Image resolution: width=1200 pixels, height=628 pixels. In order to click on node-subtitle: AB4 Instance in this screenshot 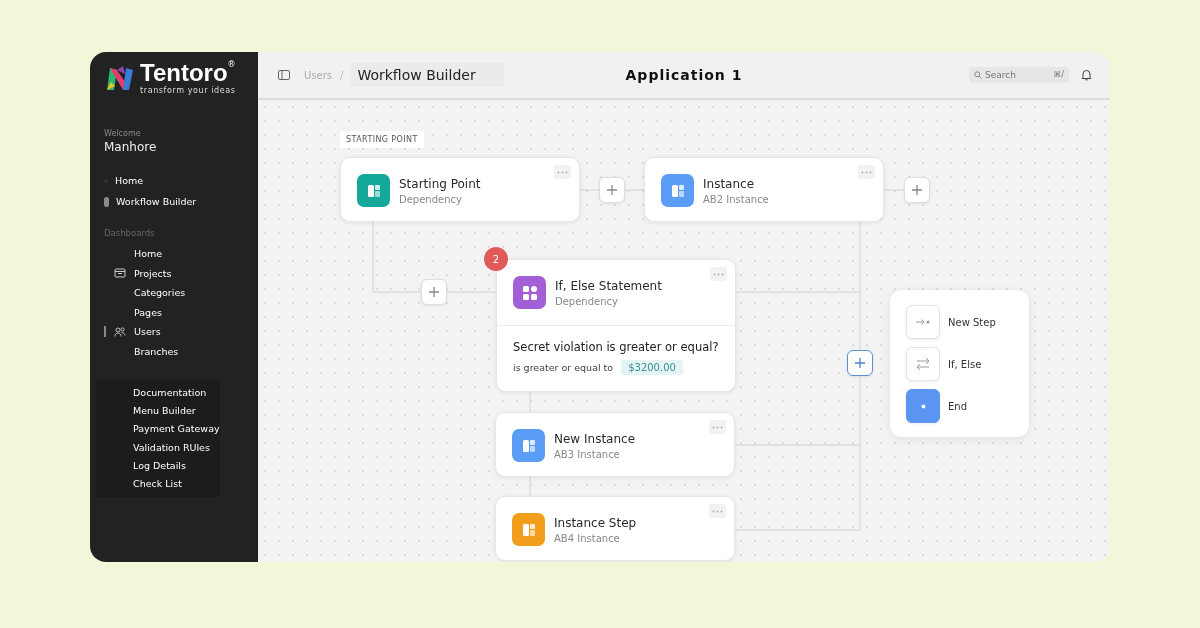, I will do `click(587, 538)`.